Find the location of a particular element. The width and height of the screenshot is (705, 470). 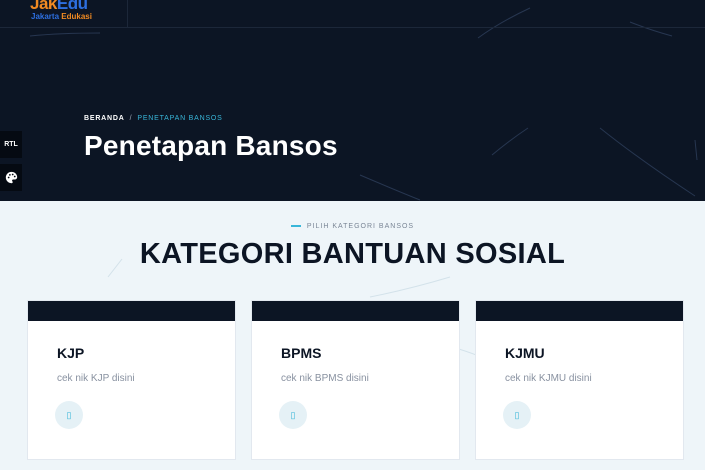

top-navbar: JakEdu Jakarta Edukasi is located at coordinates (352, 14).